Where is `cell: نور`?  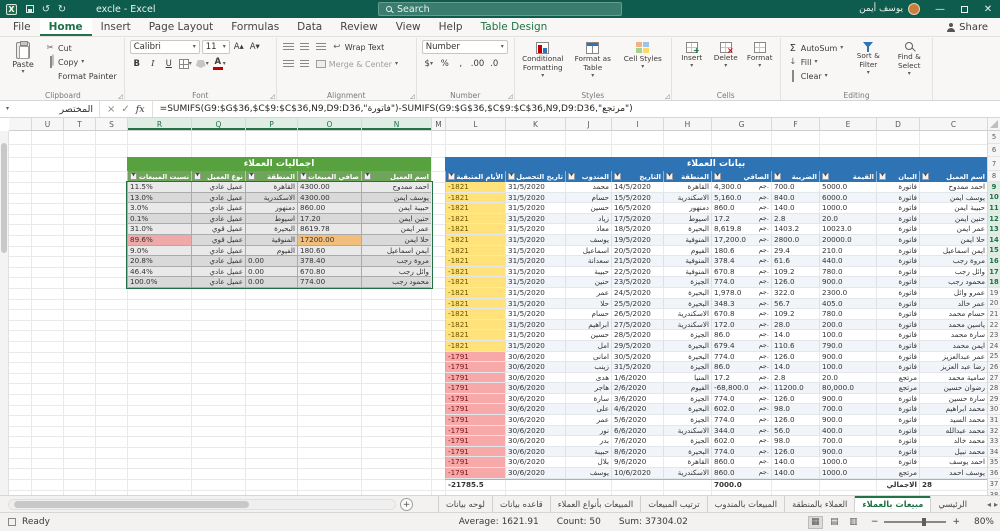
cell: نور is located at coordinates (588, 430).